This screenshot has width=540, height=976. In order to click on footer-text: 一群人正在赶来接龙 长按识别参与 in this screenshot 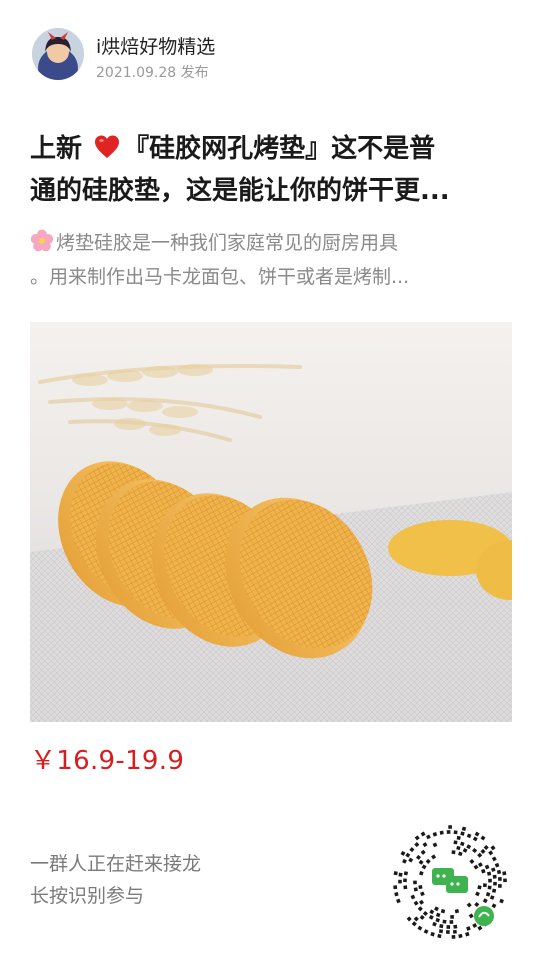, I will do `click(115, 880)`.